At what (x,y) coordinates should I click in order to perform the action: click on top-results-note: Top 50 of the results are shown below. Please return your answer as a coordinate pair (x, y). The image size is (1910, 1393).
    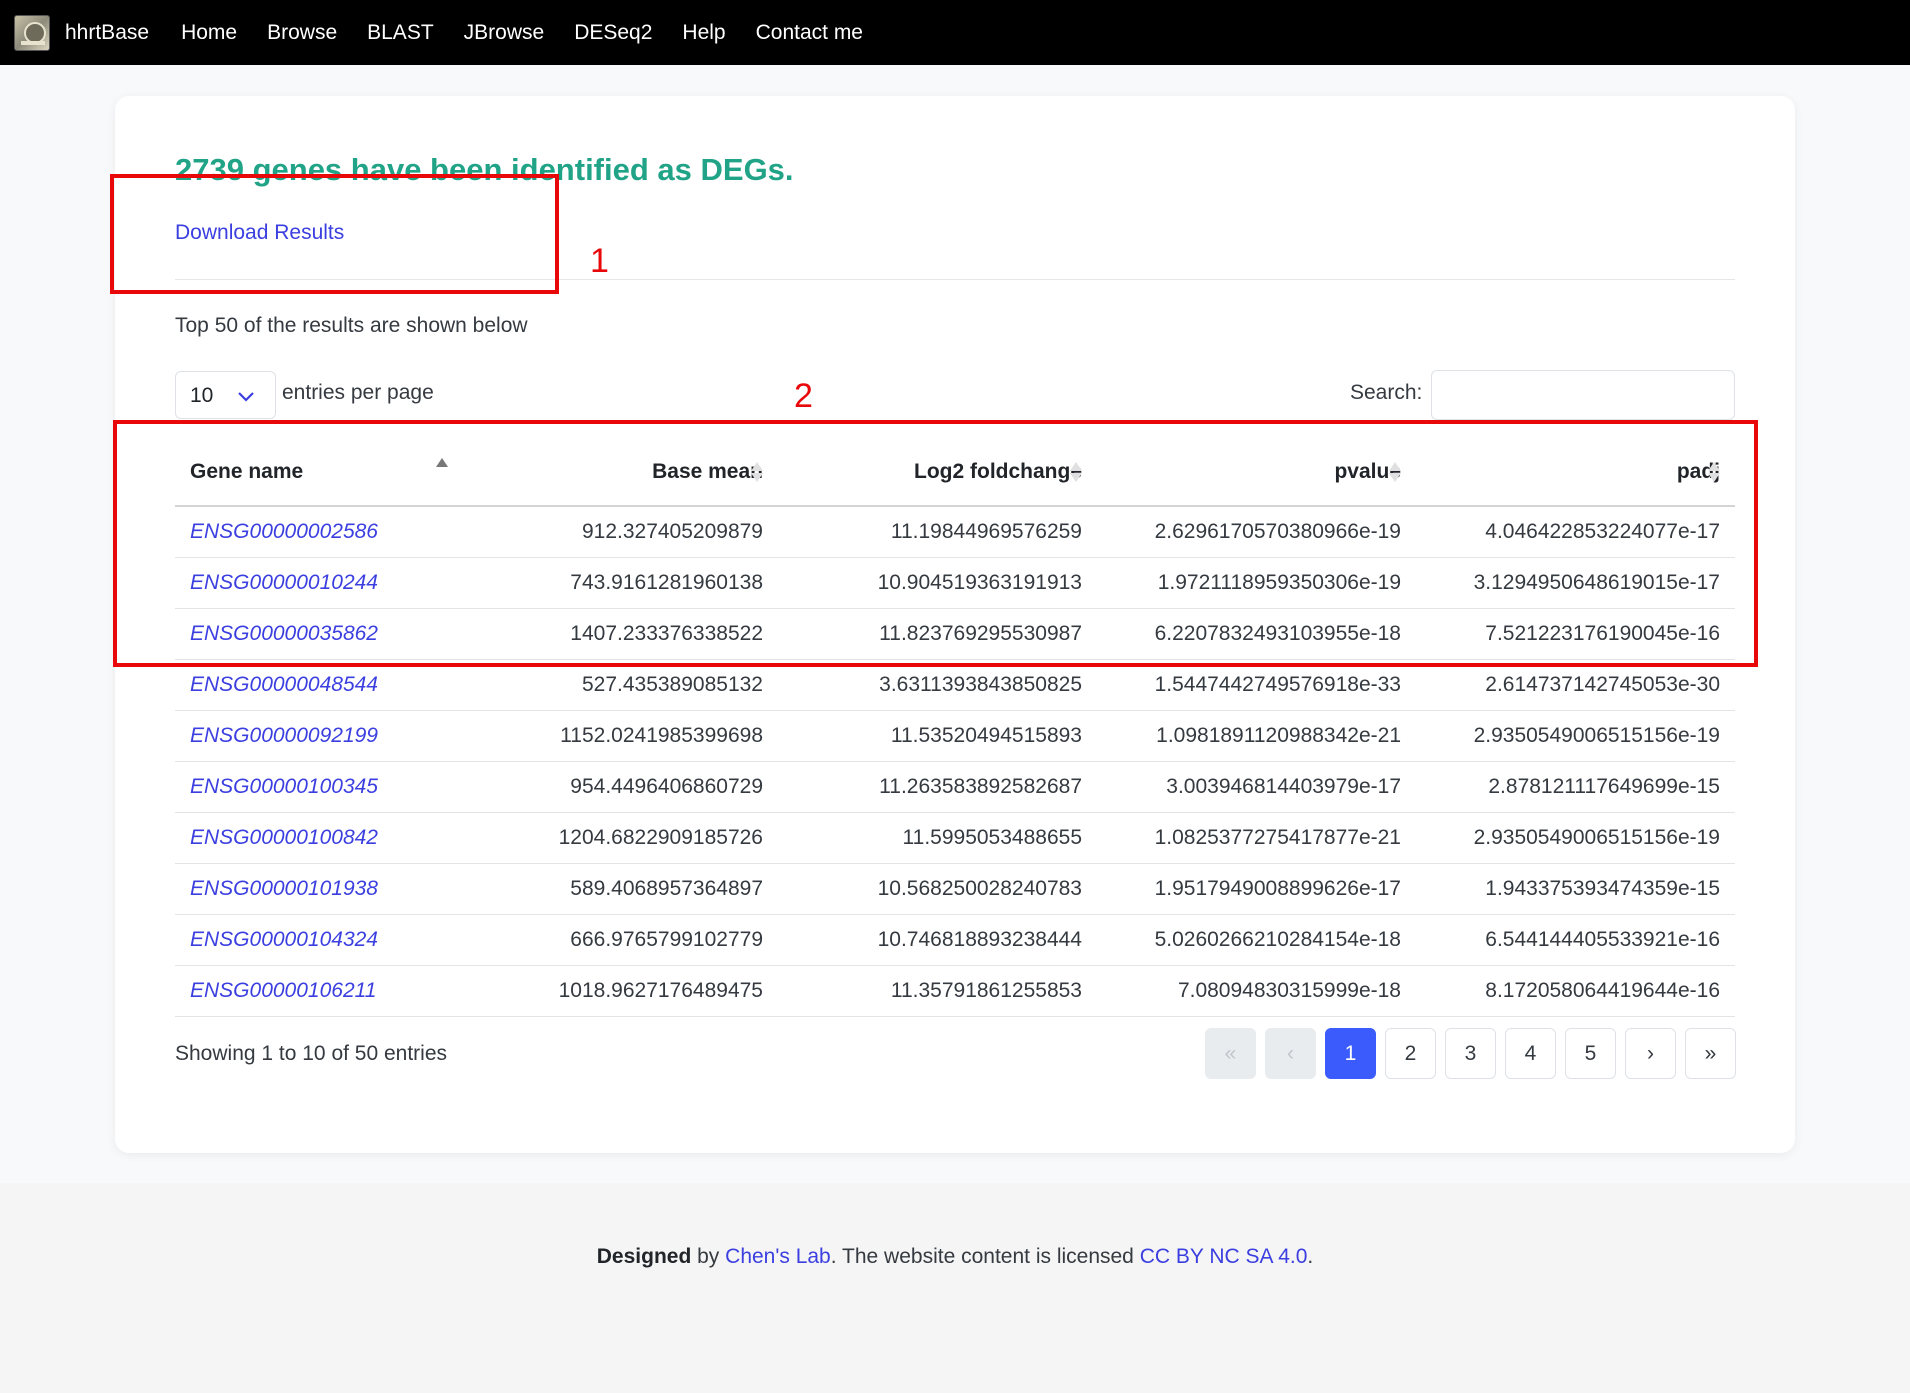
    Looking at the image, I should click on (351, 325).